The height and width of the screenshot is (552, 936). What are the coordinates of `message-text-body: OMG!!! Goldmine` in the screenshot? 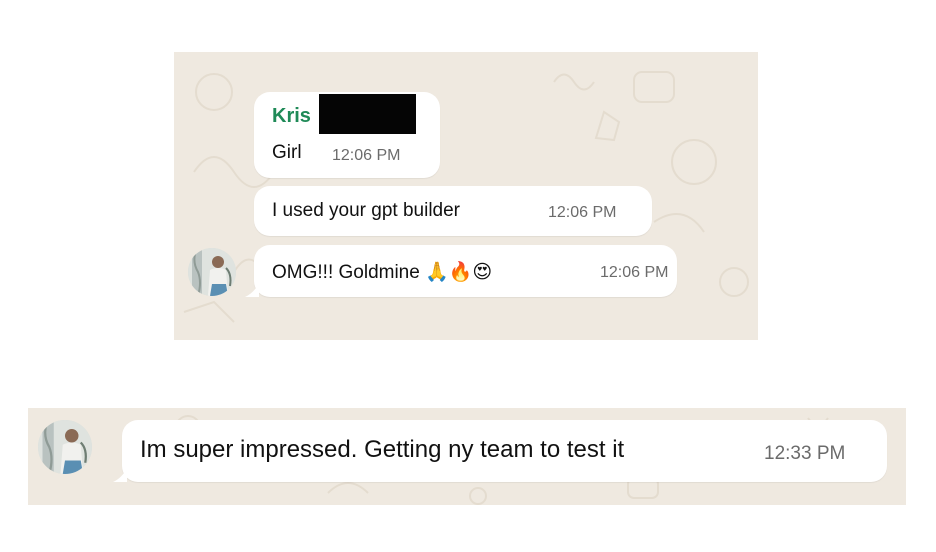 It's located at (346, 272).